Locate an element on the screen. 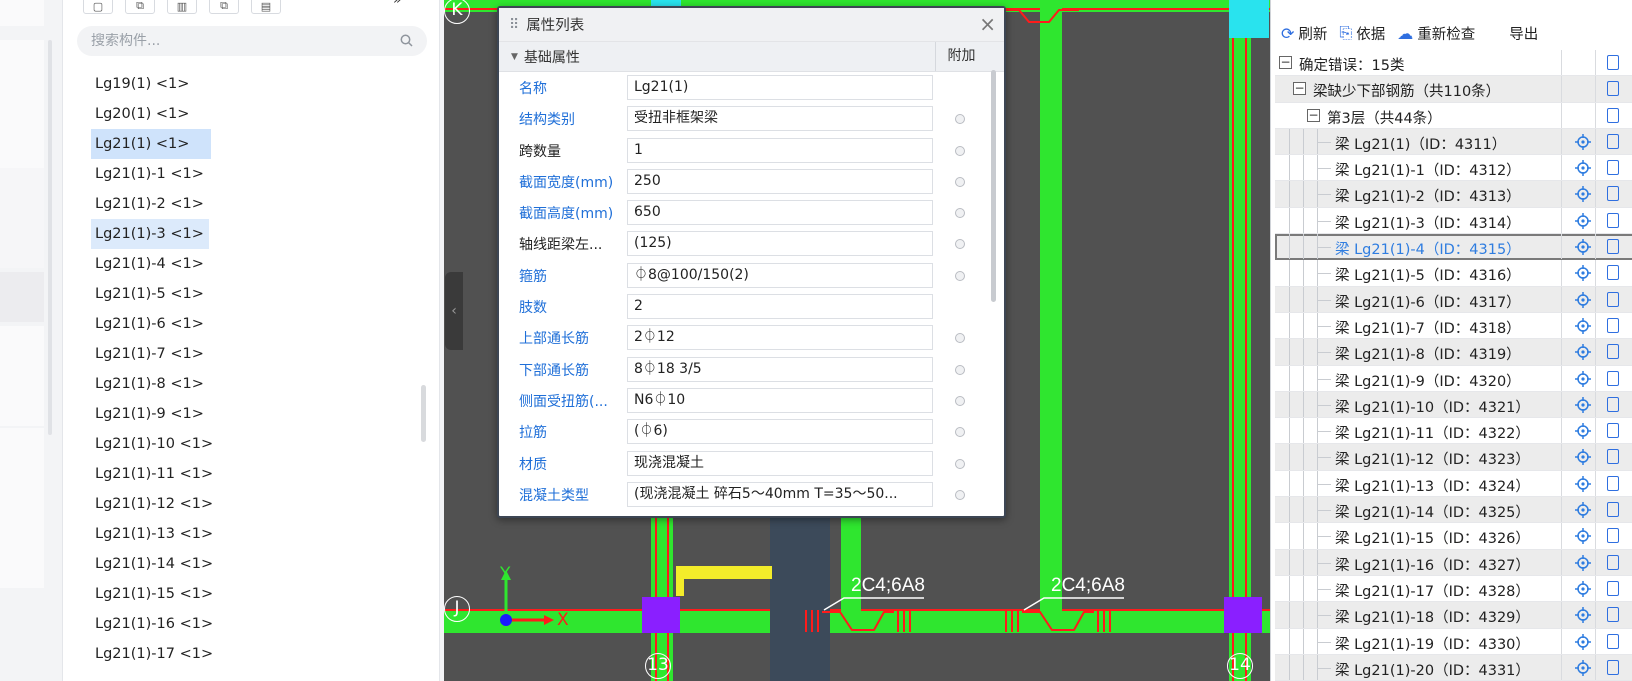  beam-vertical is located at coordinates (1051, 305).